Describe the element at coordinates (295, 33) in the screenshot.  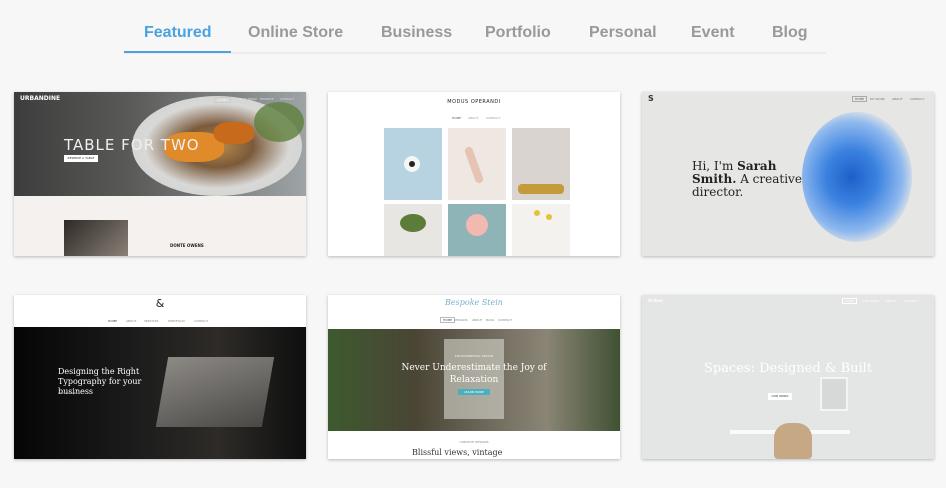
I see `tab-online-store: Online Store` at that location.